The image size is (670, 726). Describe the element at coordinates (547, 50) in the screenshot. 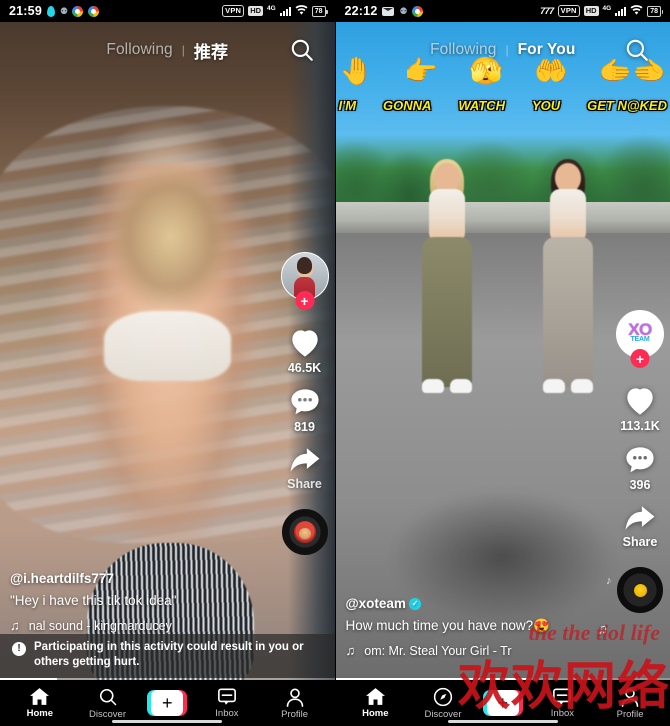

I see `tab-for-you: For You` at that location.